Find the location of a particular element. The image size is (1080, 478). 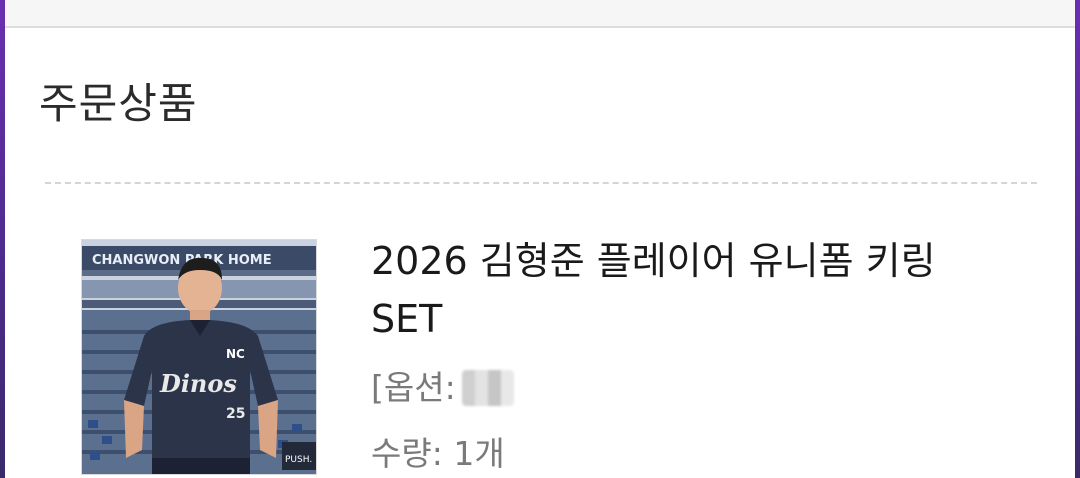

corner-sign-text: PUSH. is located at coordinates (298, 460).